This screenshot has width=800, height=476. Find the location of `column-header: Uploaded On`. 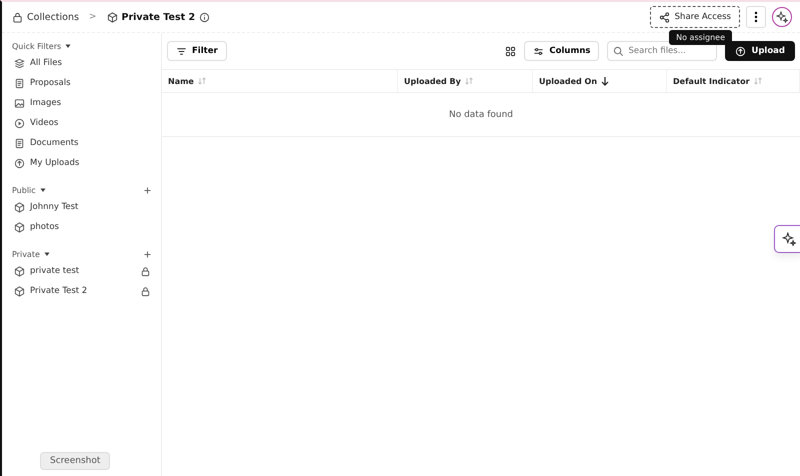

column-header: Uploaded On is located at coordinates (568, 81).